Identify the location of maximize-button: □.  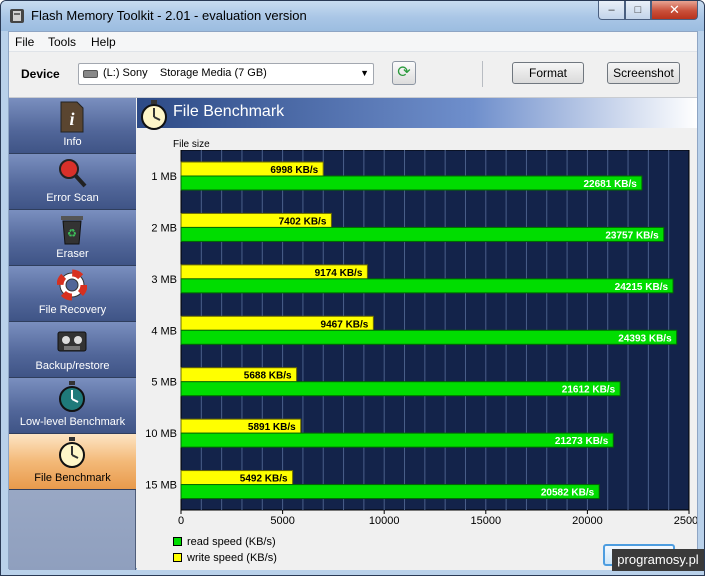
(638, 10).